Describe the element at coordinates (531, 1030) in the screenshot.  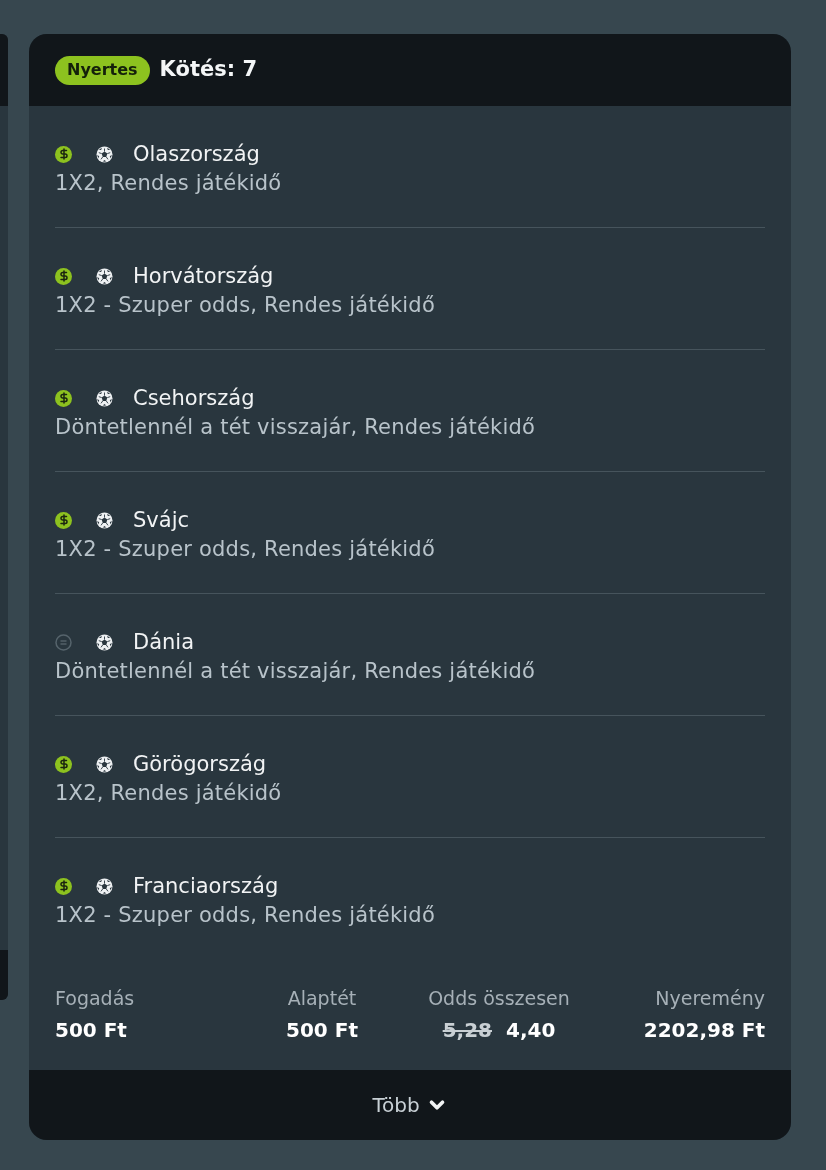
I see `summary-value: 4,40` at that location.